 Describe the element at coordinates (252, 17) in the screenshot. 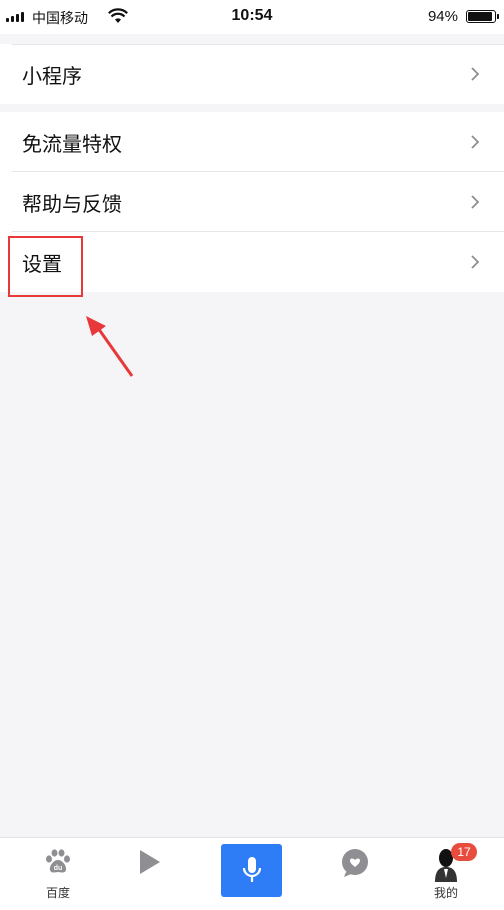

I see `status-bar: 中国移动 10:54 94%` at that location.